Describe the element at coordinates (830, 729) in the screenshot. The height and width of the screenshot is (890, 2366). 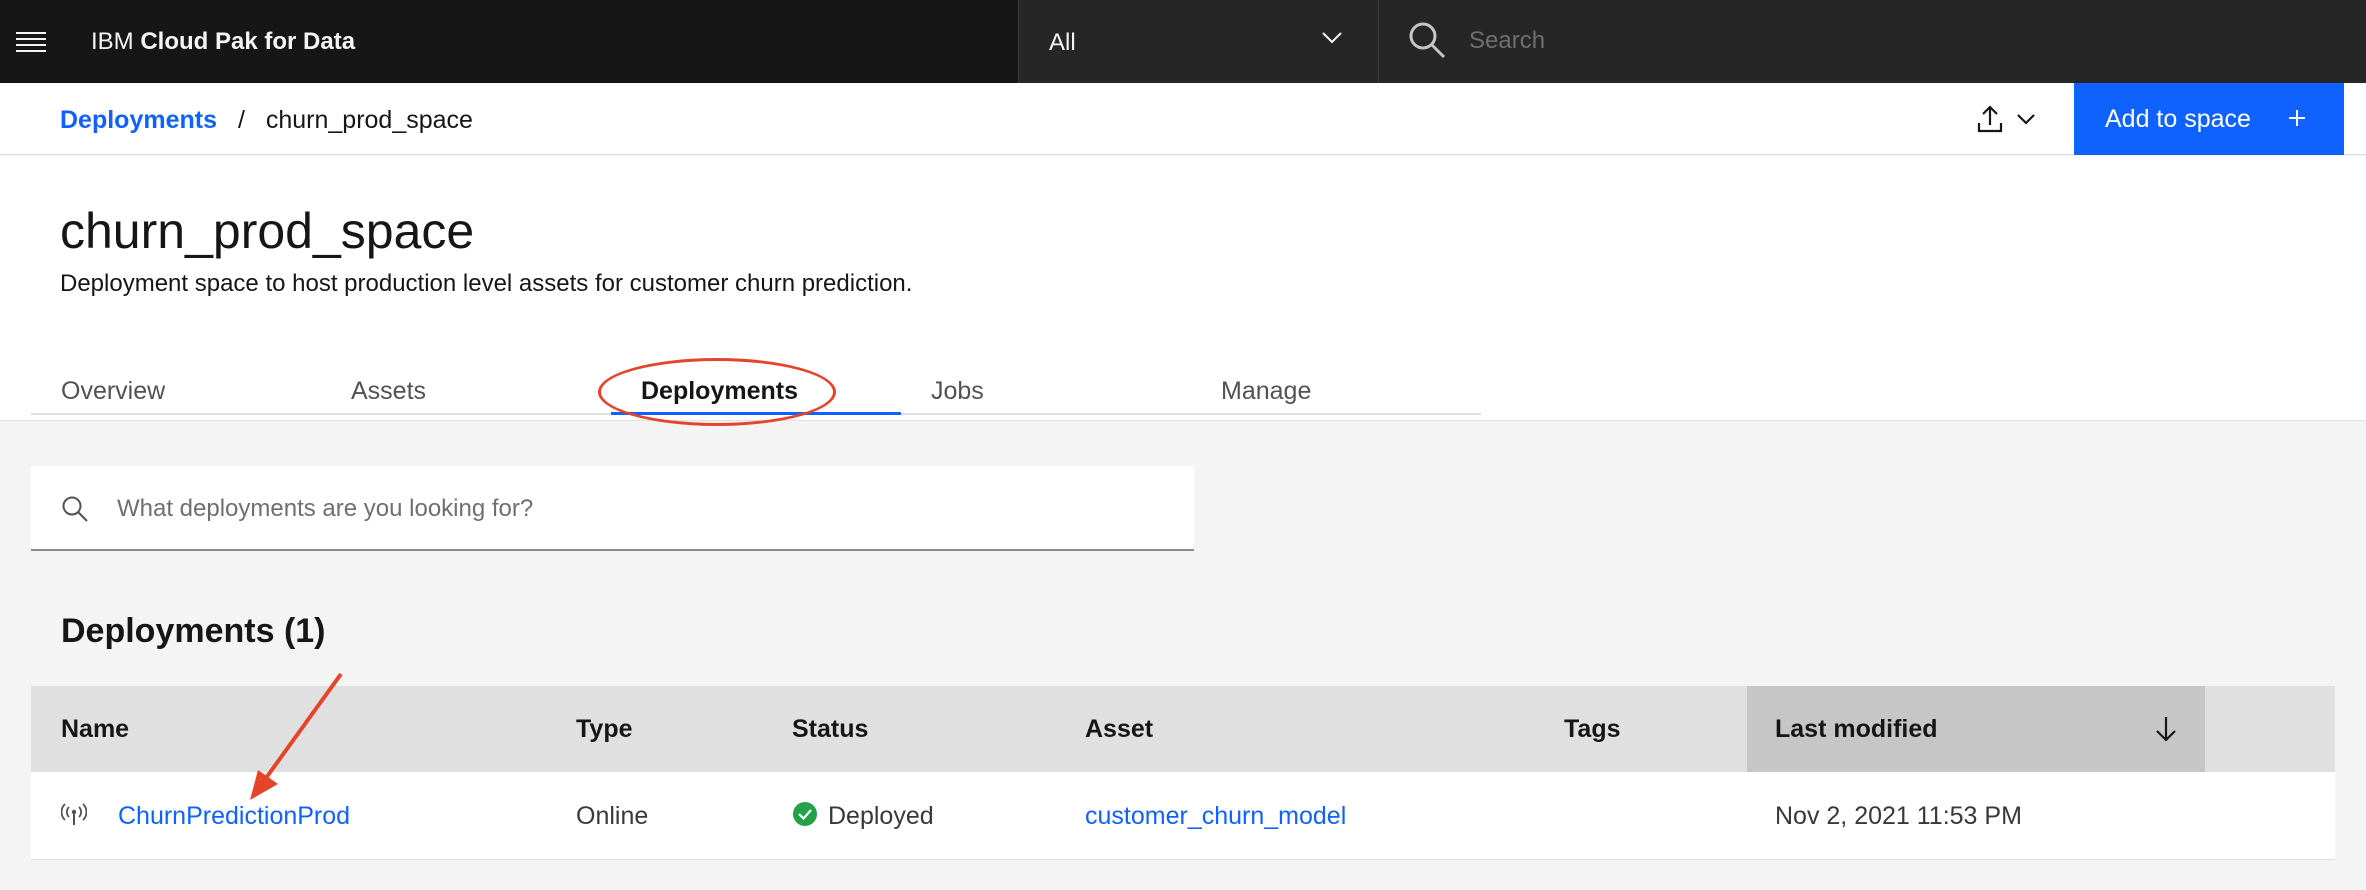
I see `column-header-status: Status` at that location.